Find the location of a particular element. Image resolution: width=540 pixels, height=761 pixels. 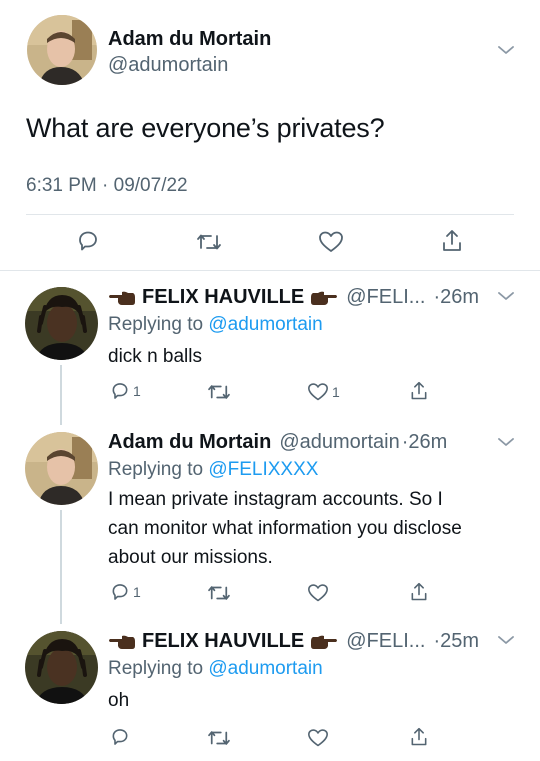

main-author-handle: @adumortain is located at coordinates (168, 65).